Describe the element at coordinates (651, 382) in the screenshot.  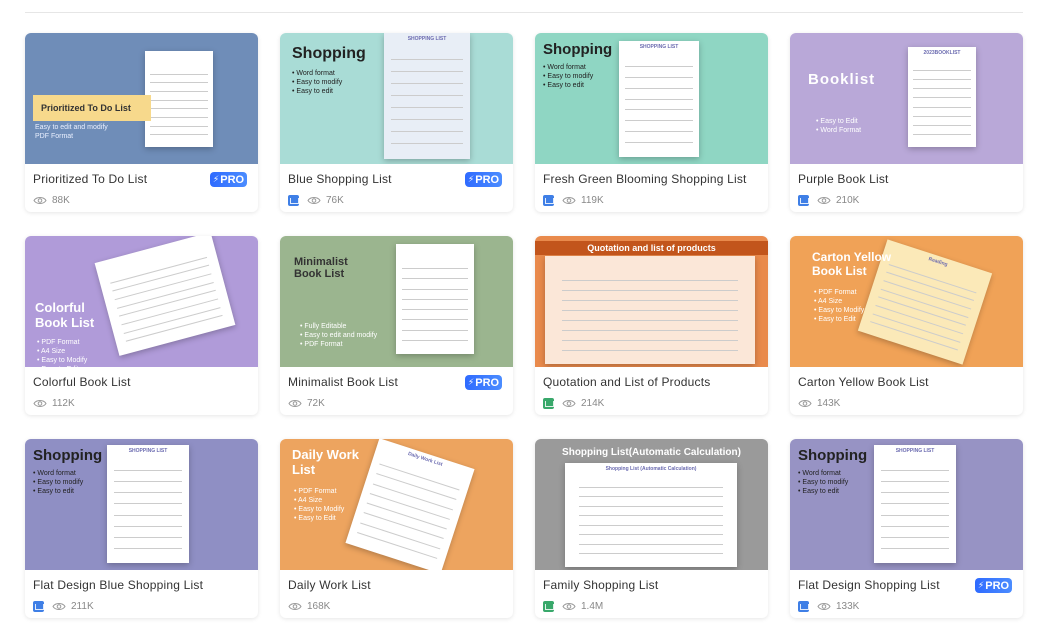
I see `card-title: Quotation and List of Products` at that location.